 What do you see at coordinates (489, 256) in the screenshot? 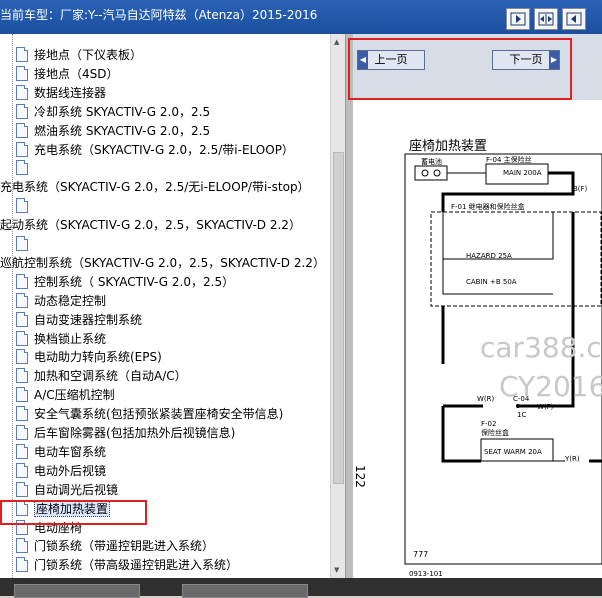
I see `hazard-fuse-label: HAZARD 25A` at bounding box center [489, 256].